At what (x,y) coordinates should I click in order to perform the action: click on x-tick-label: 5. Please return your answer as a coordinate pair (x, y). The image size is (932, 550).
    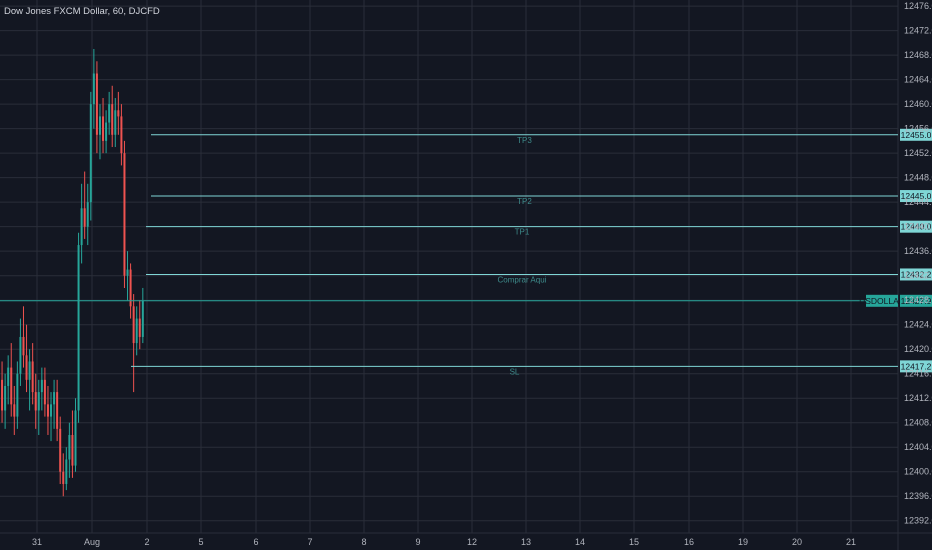
    Looking at the image, I should click on (200, 542).